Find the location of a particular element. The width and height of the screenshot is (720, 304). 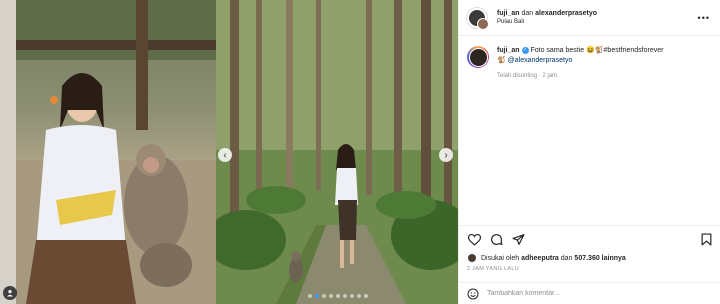

comment-icon is located at coordinates (496, 239).